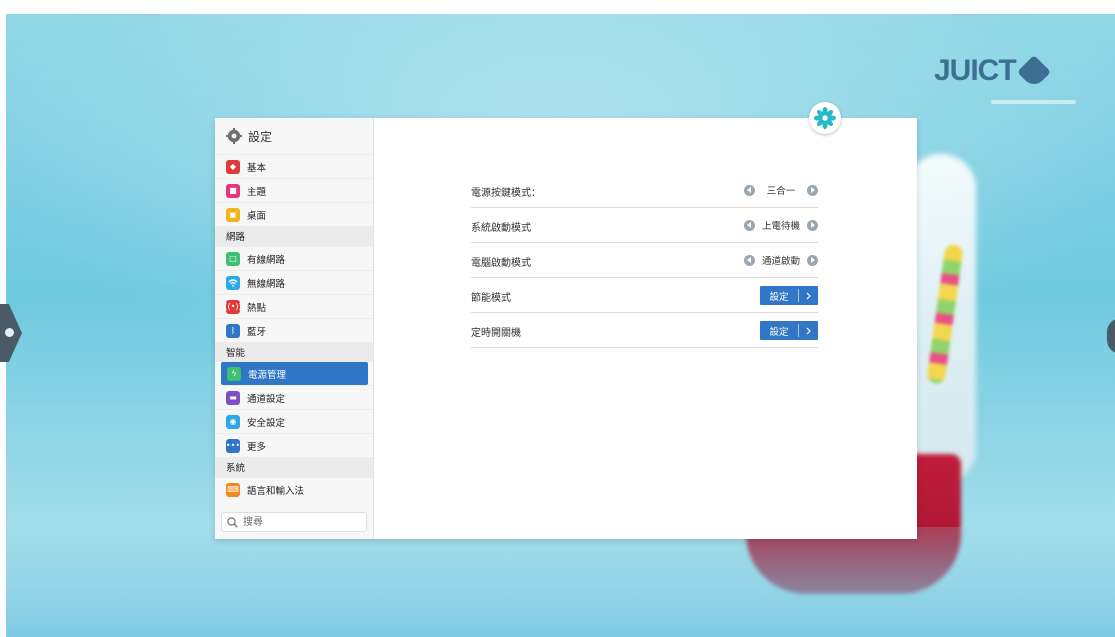 The height and width of the screenshot is (637, 1115). Describe the element at coordinates (294, 282) in the screenshot. I see `sidebar-item-wireless-network: 無線網路` at that location.